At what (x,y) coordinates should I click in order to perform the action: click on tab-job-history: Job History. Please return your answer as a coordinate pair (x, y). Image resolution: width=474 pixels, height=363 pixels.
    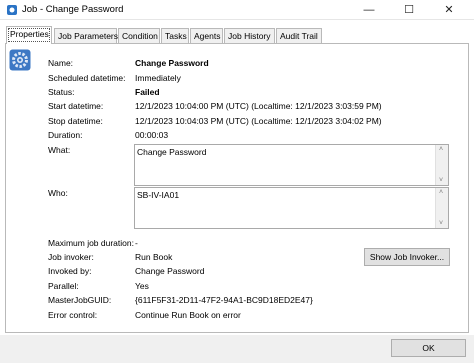
    Looking at the image, I should click on (249, 35).